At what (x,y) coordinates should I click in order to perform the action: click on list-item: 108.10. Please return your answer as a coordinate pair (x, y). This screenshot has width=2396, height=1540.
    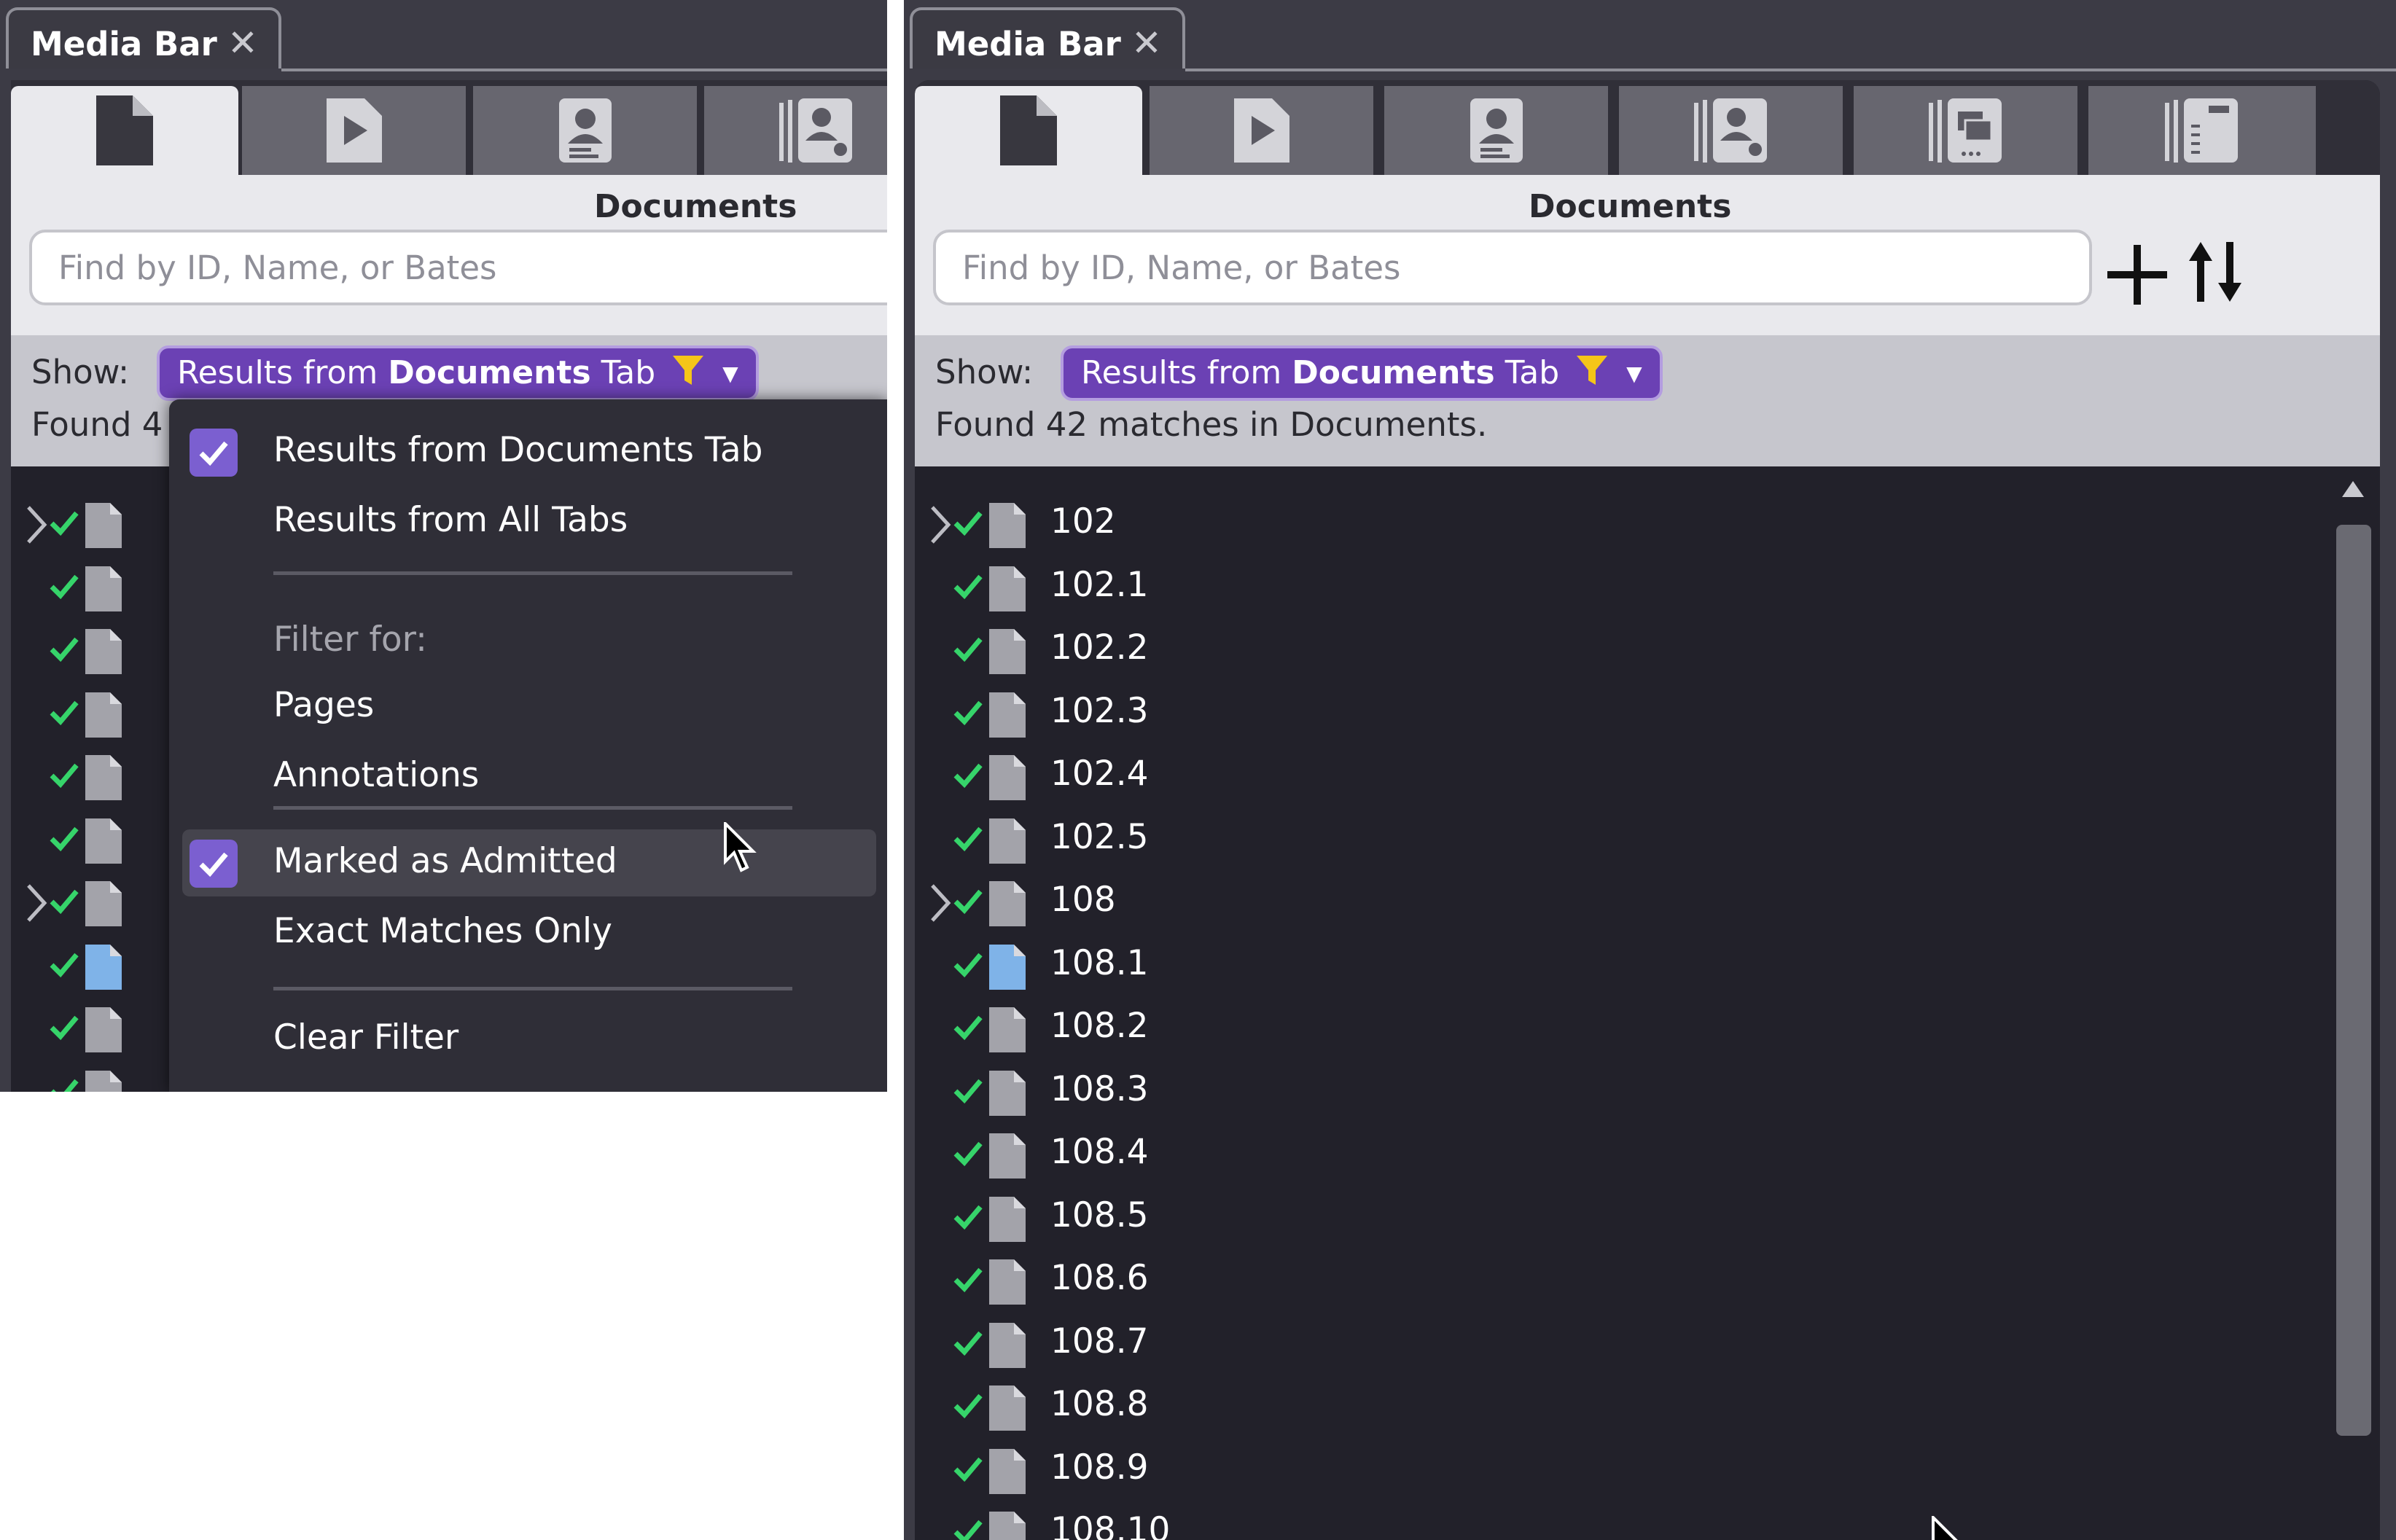
    Looking at the image, I should click on (1607, 1521).